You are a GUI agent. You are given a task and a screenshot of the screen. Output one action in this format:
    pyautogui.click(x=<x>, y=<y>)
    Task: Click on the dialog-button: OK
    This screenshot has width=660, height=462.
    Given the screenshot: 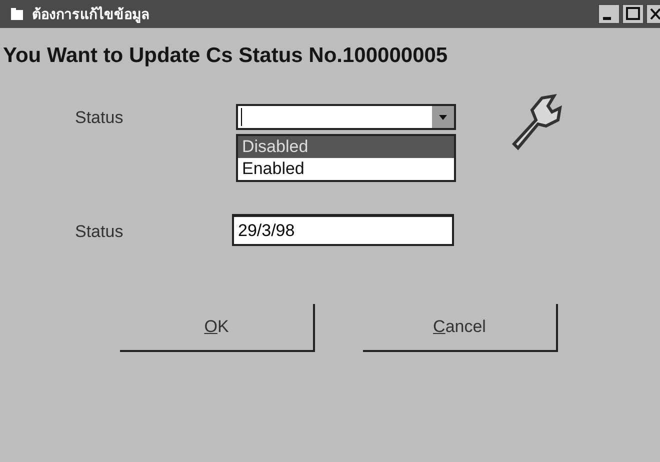 What is the action you would take?
    pyautogui.click(x=217, y=328)
    